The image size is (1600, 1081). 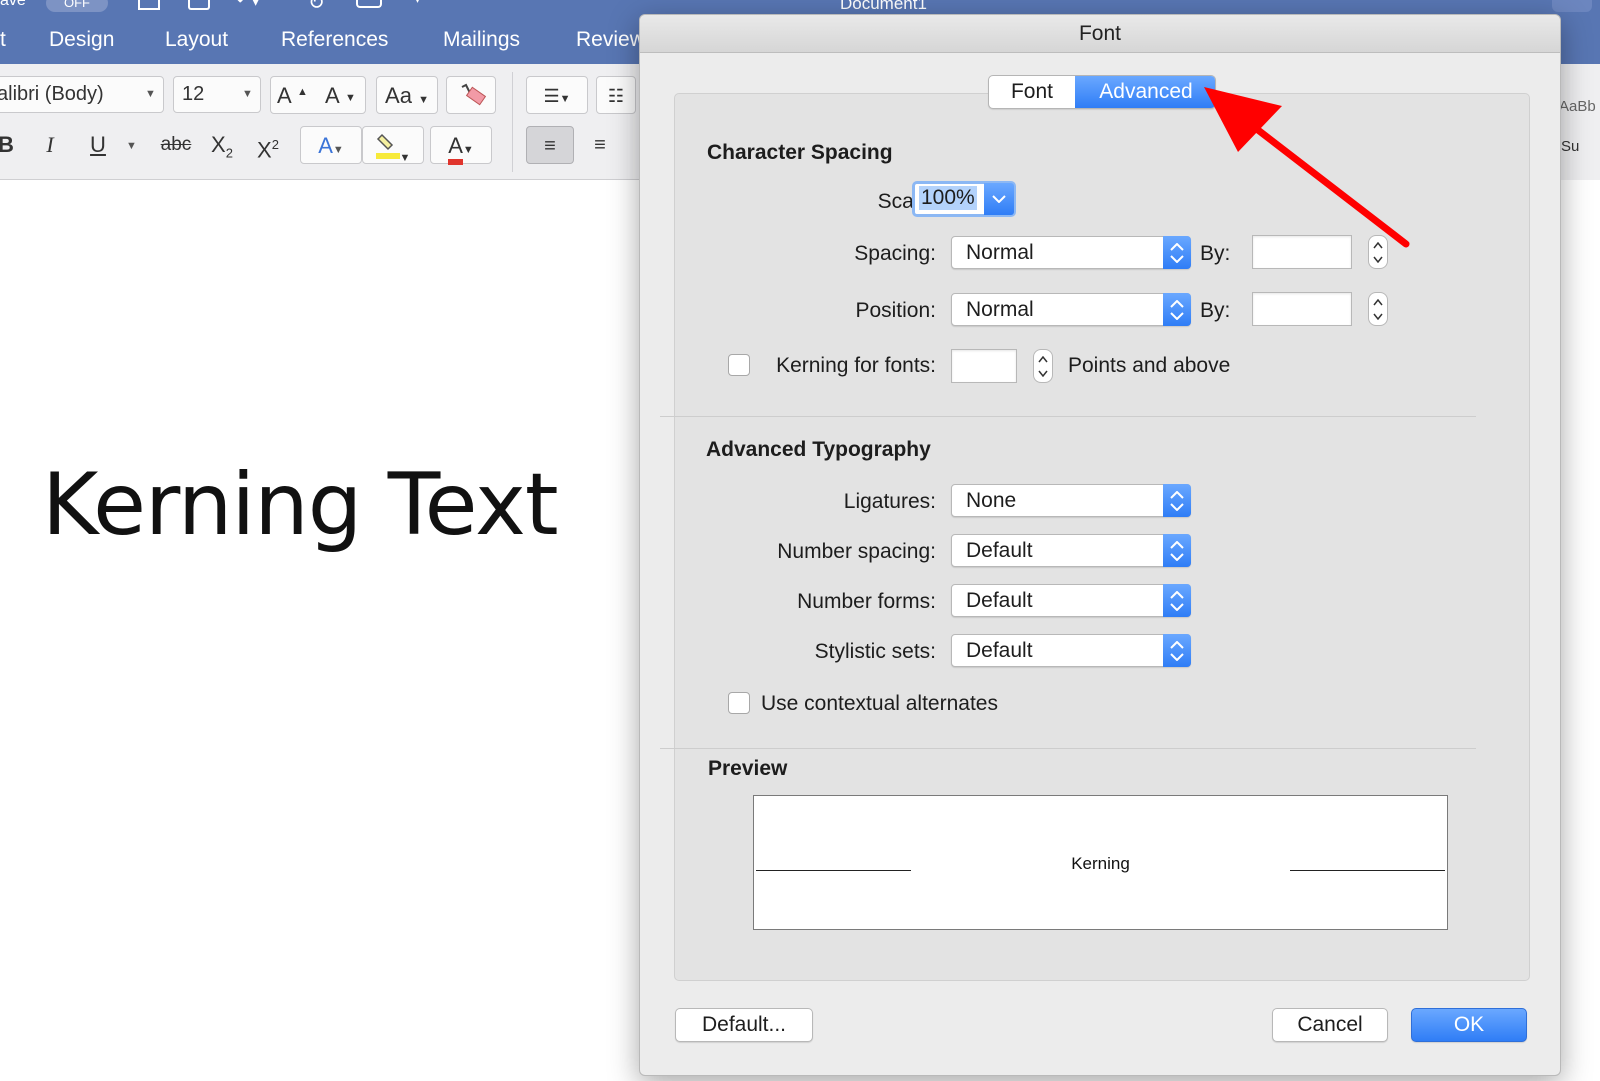 I want to click on bullets-button: ☰▼, so click(x=557, y=95).